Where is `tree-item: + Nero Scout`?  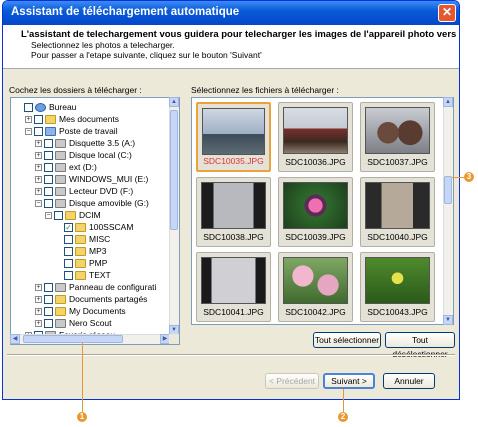 tree-item: + Nero Scout is located at coordinates (73, 323).